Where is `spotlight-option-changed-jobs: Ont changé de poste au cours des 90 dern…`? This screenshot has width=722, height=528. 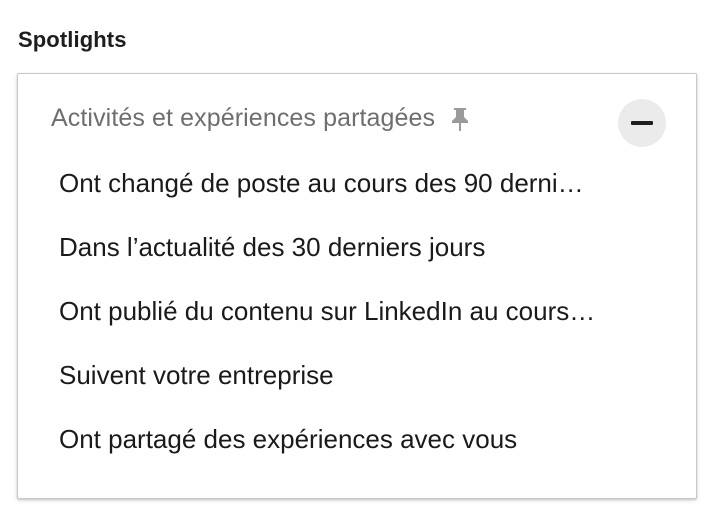 spotlight-option-changed-jobs: Ont changé de poste au cours des 90 dern… is located at coordinates (359, 199).